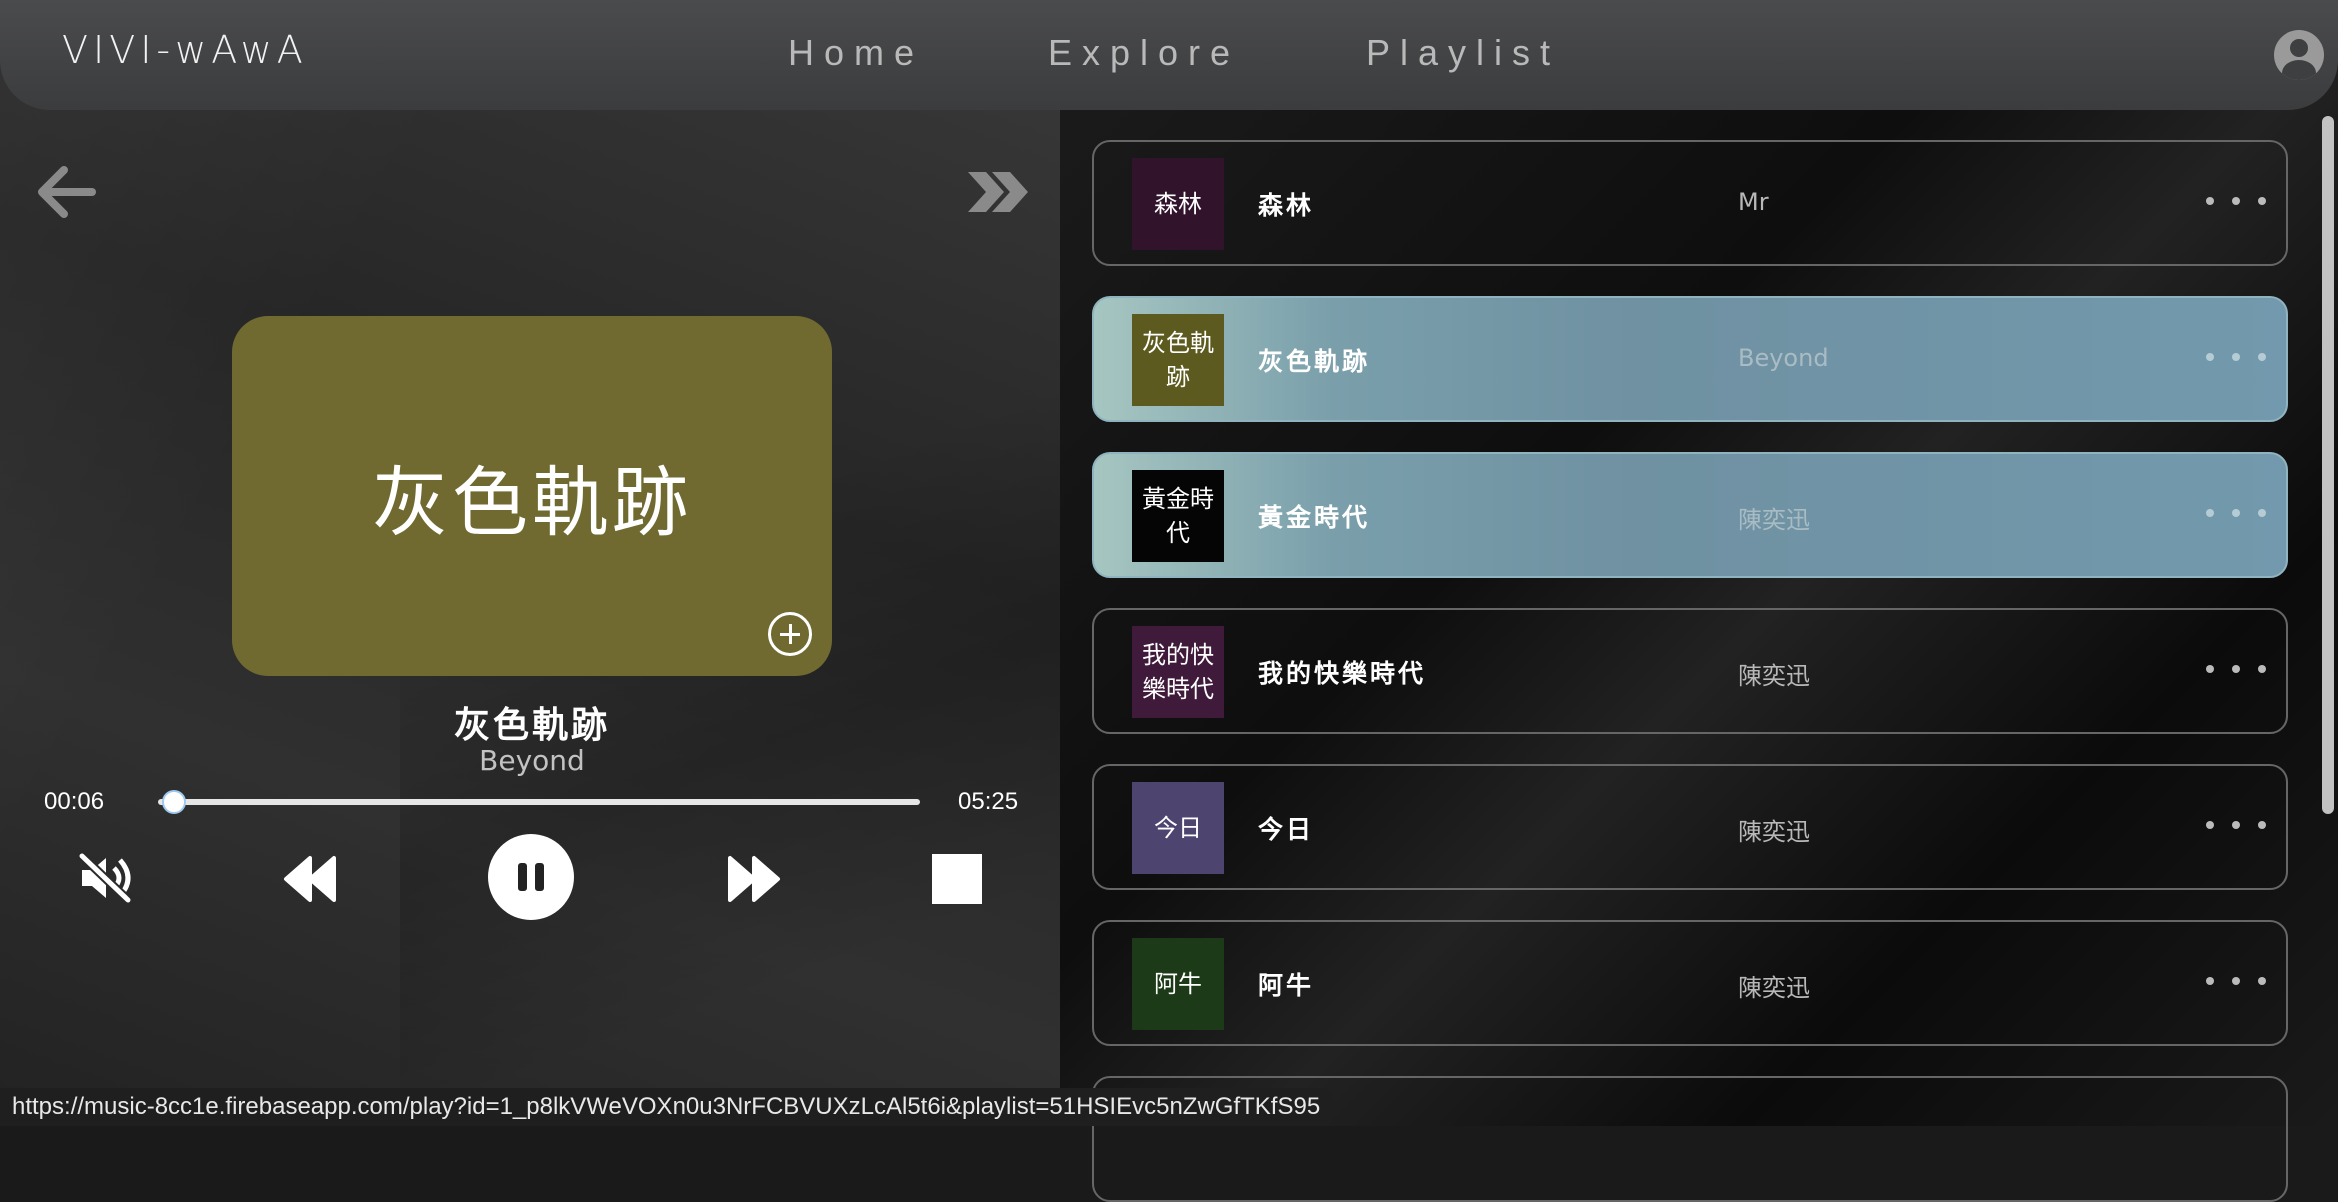 The image size is (2338, 1202). Describe the element at coordinates (790, 634) in the screenshot. I see `add-circle-icon` at that location.